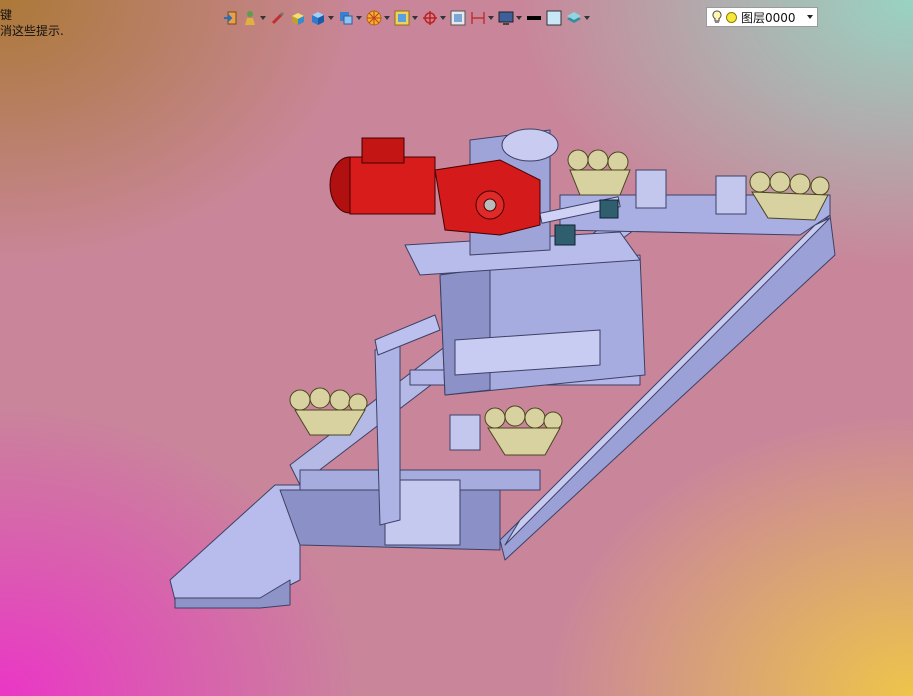 The width and height of the screenshot is (913, 696). Describe the element at coordinates (387, 435) in the screenshot. I see `vertical-post` at that location.